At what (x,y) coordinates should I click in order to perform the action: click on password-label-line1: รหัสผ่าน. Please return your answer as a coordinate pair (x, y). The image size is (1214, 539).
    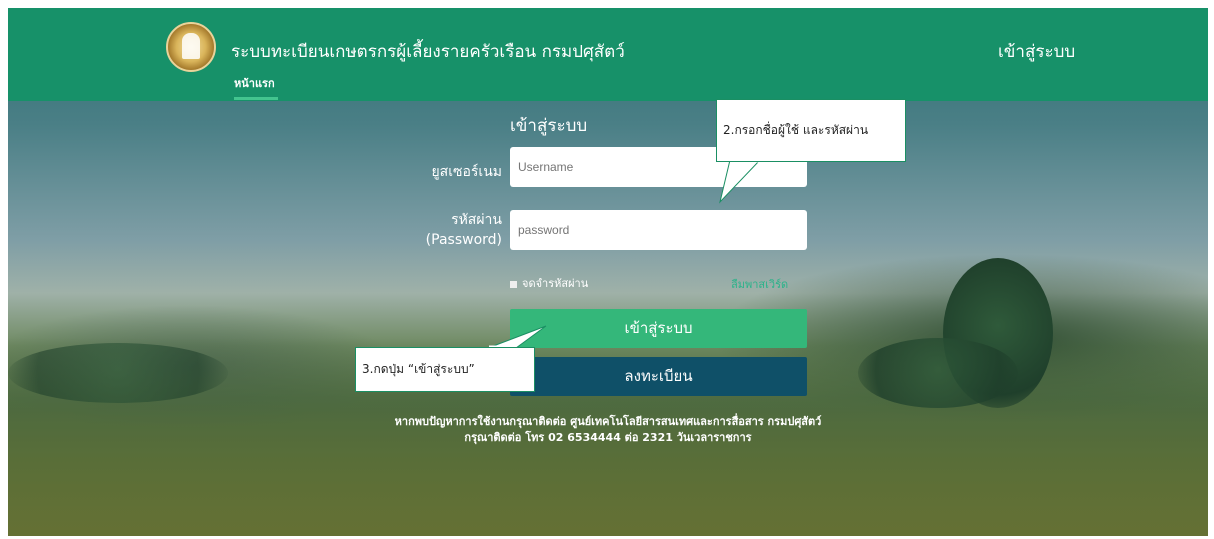
    Looking at the image, I should click on (476, 220).